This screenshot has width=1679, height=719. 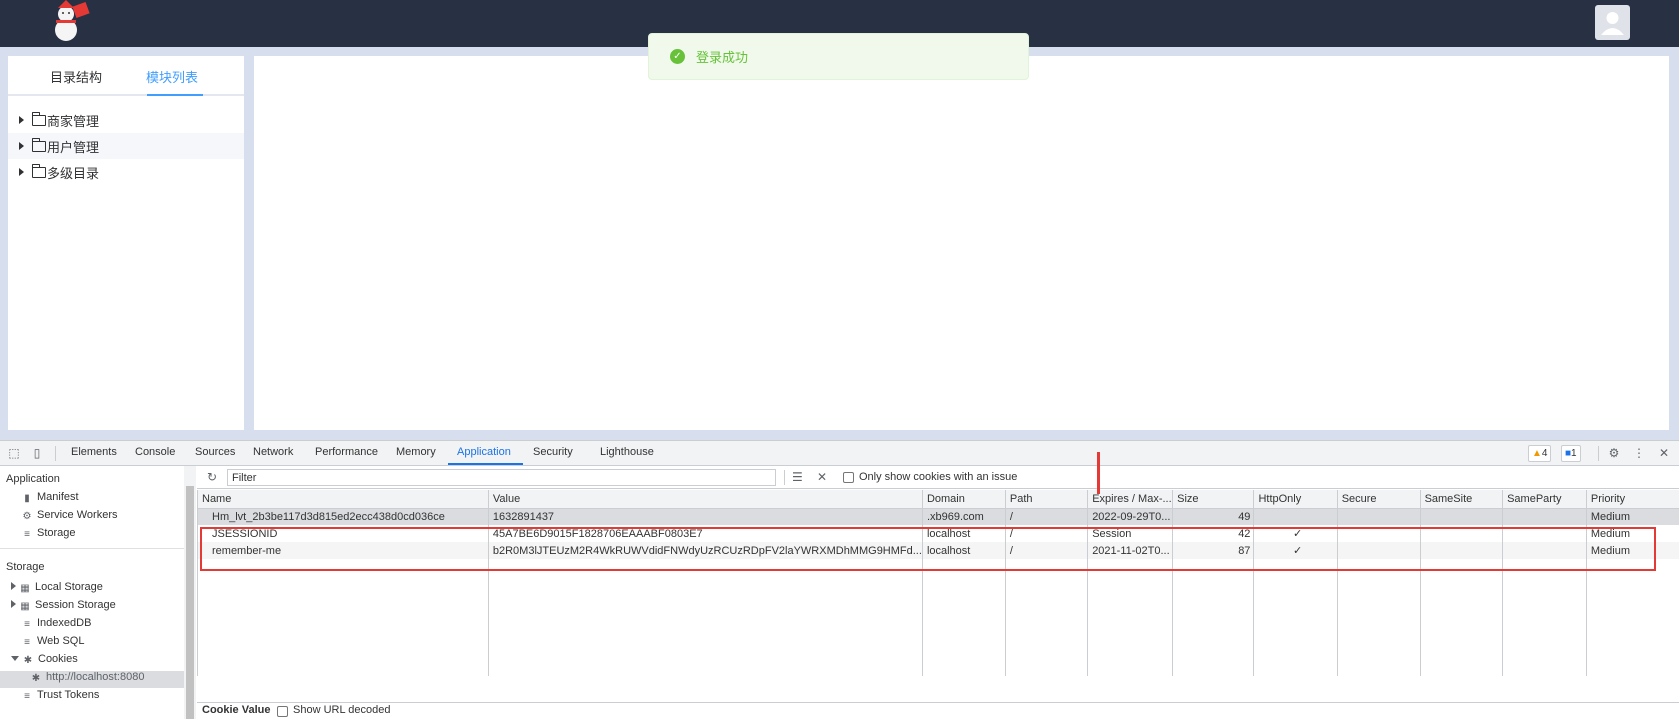 What do you see at coordinates (25, 567) in the screenshot?
I see `sidebar-heading-storage: Storage` at bounding box center [25, 567].